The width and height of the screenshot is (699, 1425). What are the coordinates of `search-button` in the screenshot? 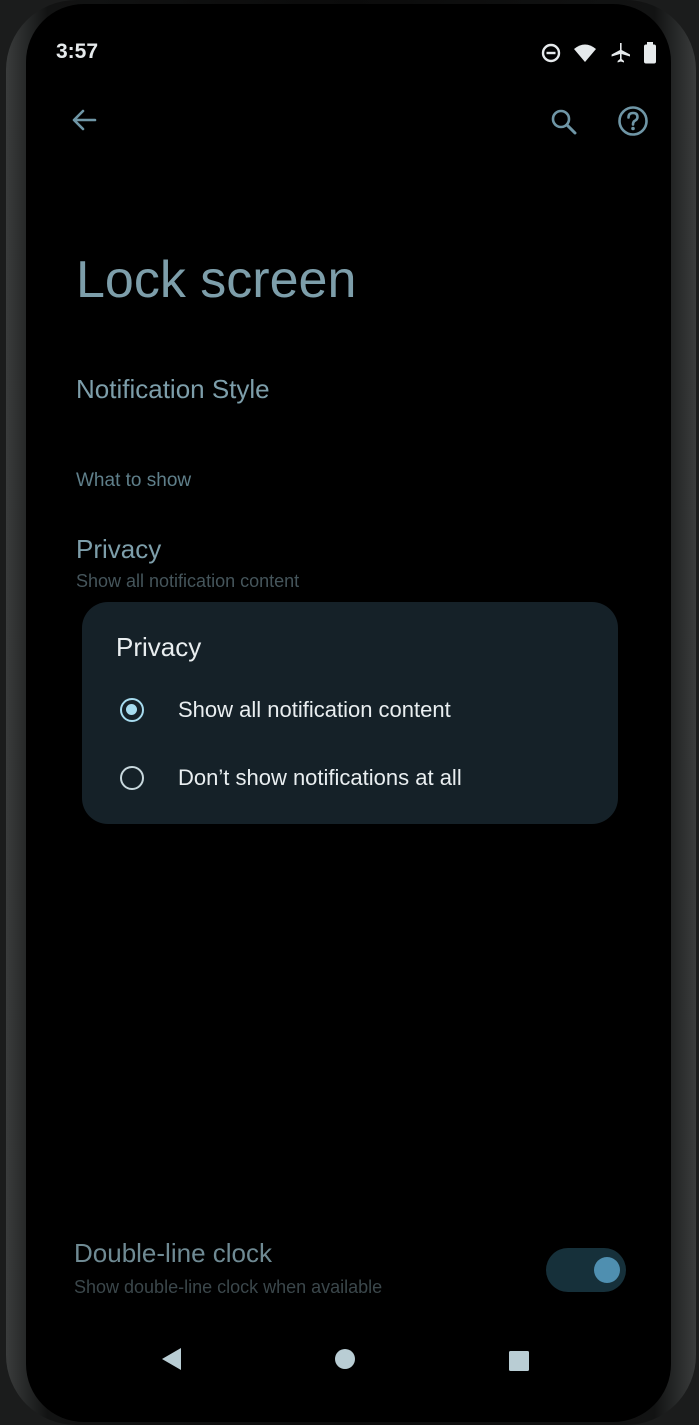 It's located at (564, 124).